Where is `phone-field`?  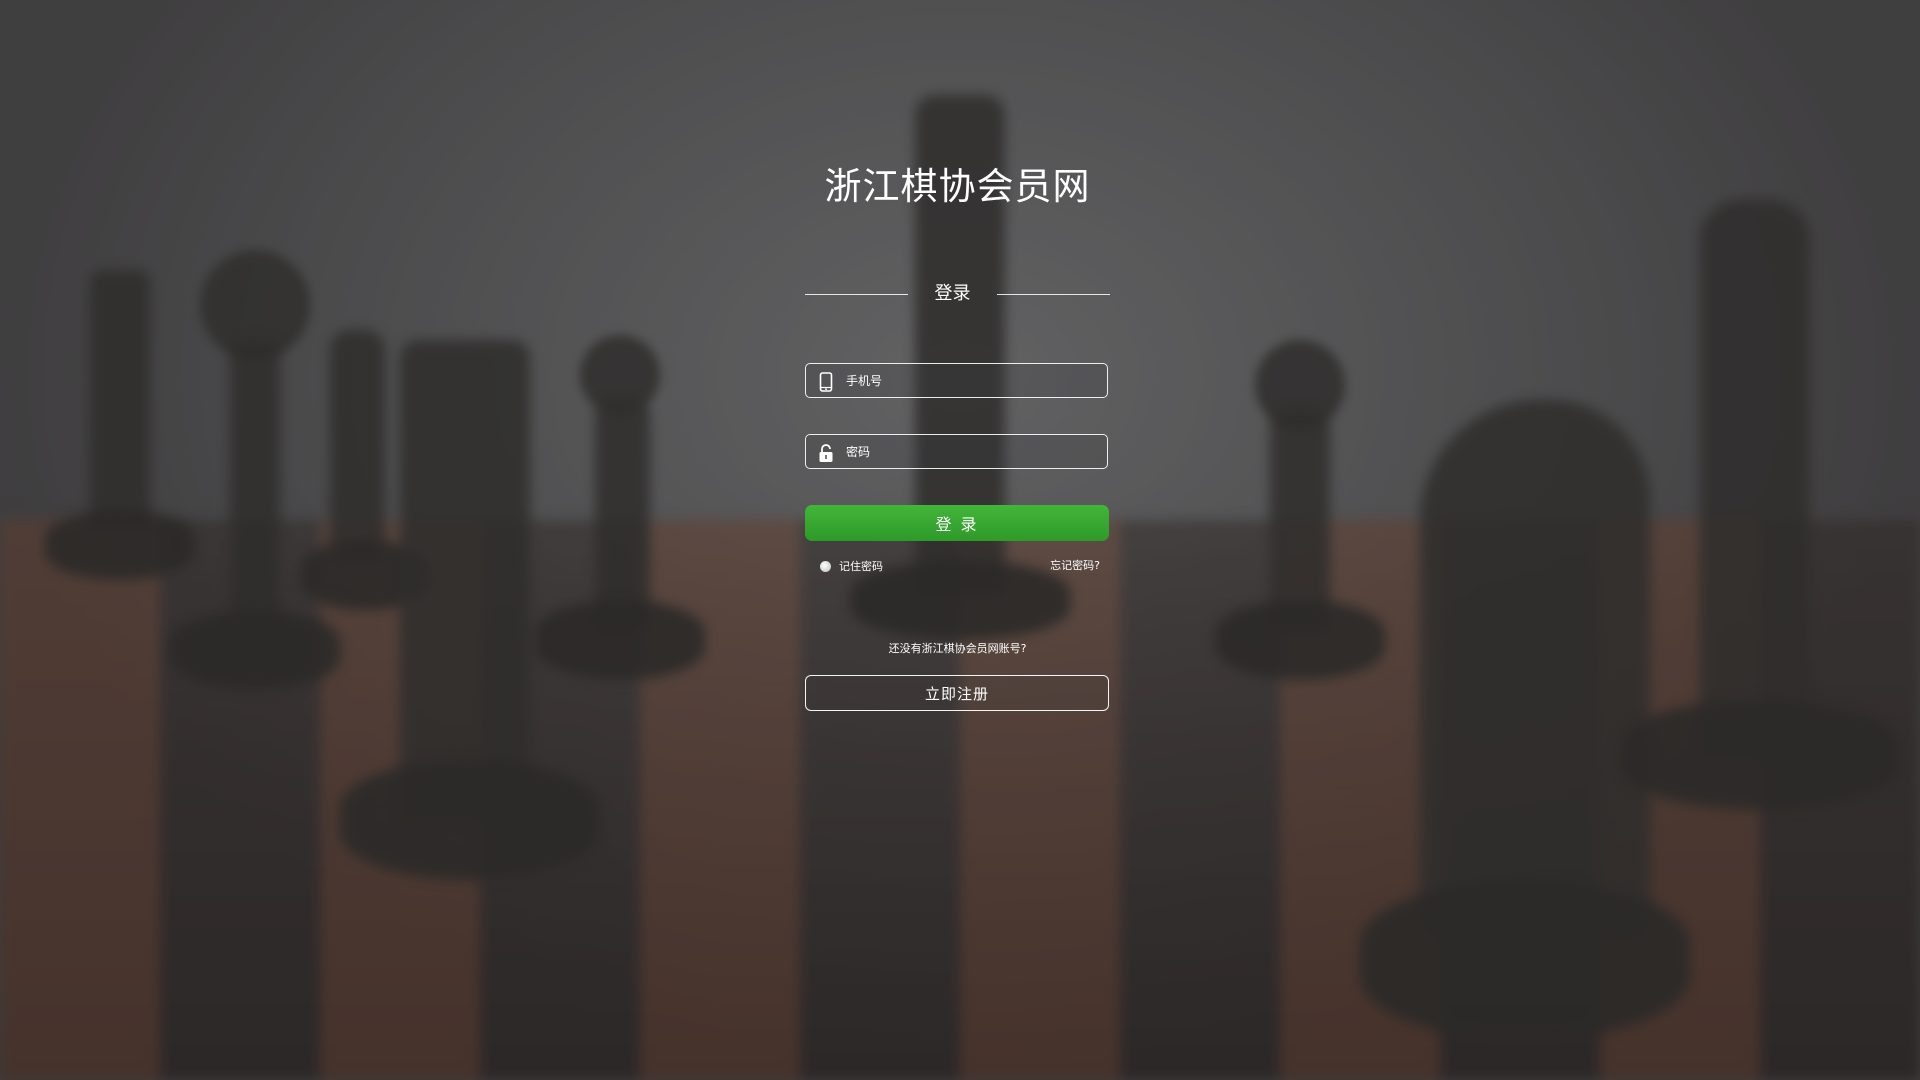 phone-field is located at coordinates (956, 380).